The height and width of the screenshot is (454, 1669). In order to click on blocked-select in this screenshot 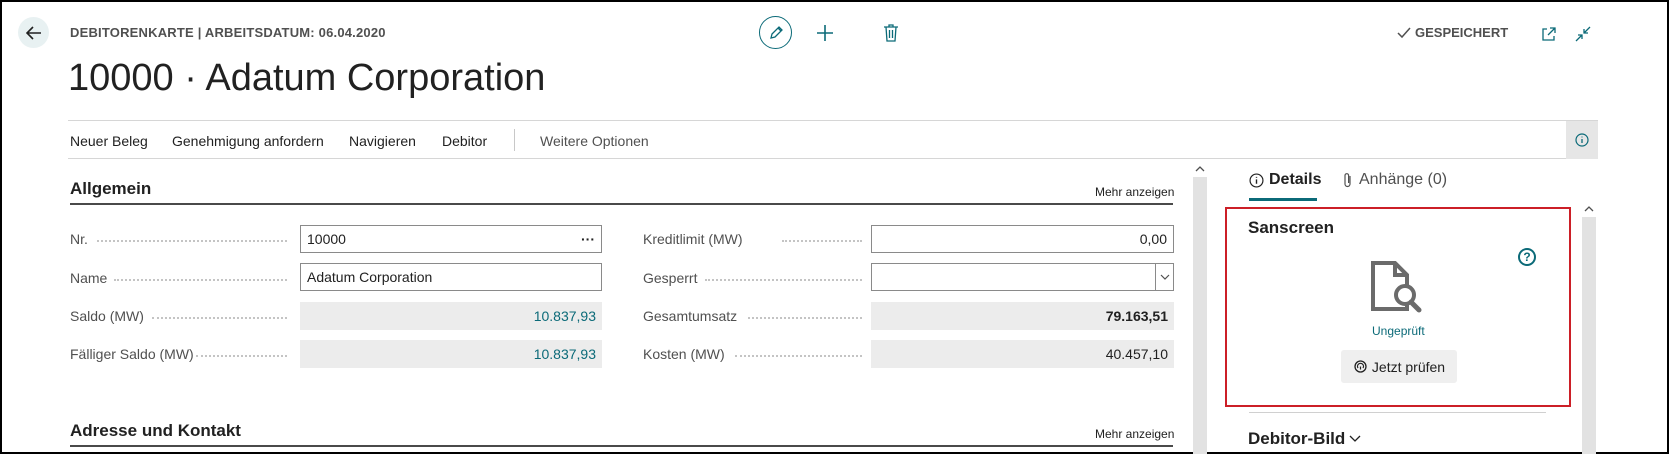, I will do `click(1022, 277)`.